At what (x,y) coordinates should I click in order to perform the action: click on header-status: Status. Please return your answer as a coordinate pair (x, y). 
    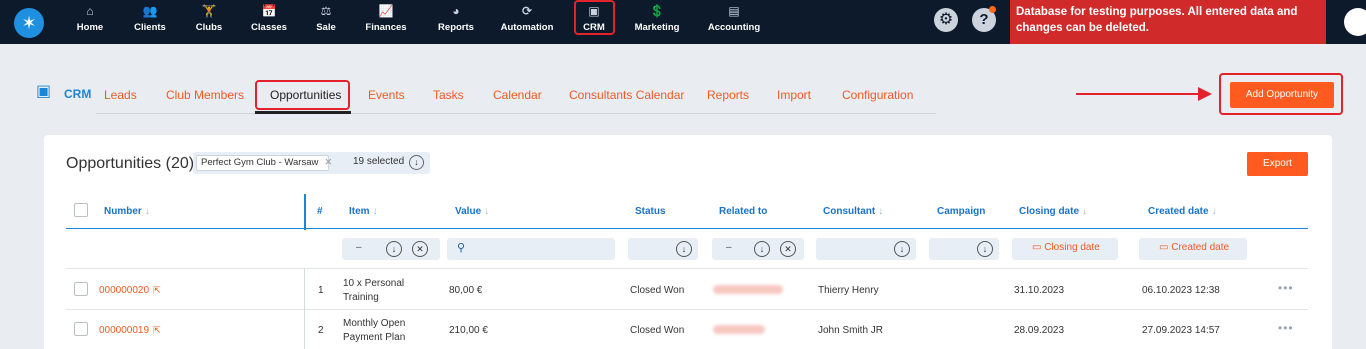
    Looking at the image, I should click on (650, 211).